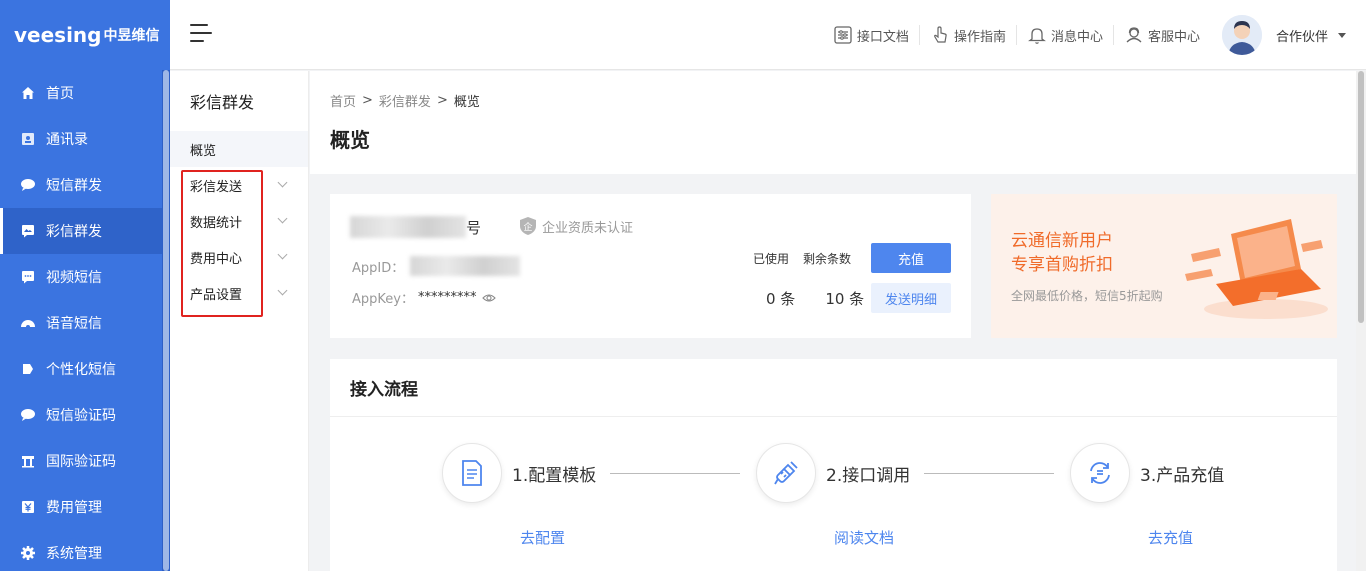 Image resolution: width=1366 pixels, height=571 pixels. I want to click on remaining-value: 10 条, so click(845, 299).